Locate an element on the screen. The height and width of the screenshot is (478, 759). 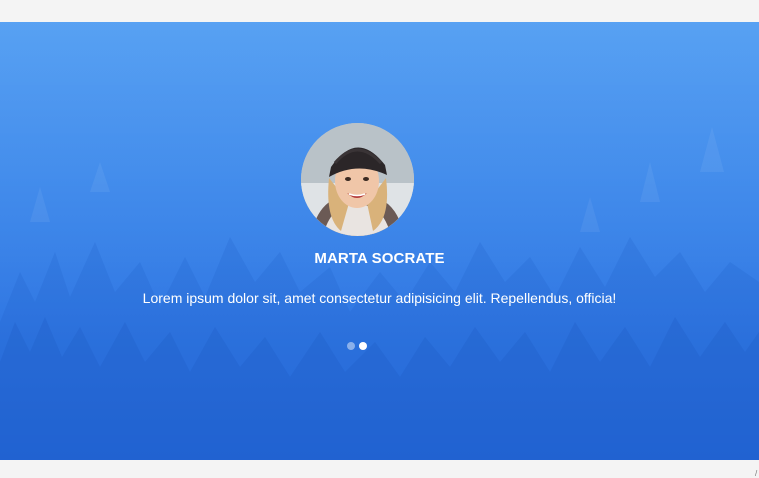
top-page-strip is located at coordinates (379, 11).